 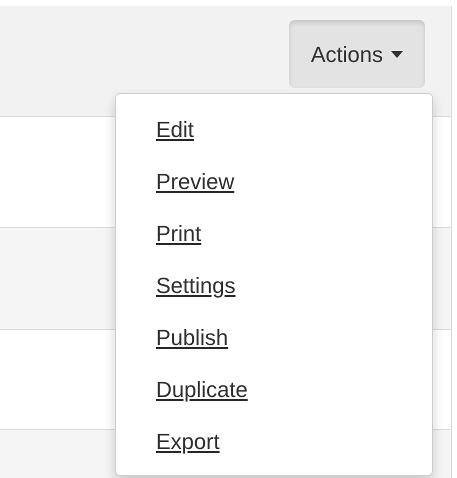 What do you see at coordinates (175, 129) in the screenshot?
I see `menu-item: Edit` at bounding box center [175, 129].